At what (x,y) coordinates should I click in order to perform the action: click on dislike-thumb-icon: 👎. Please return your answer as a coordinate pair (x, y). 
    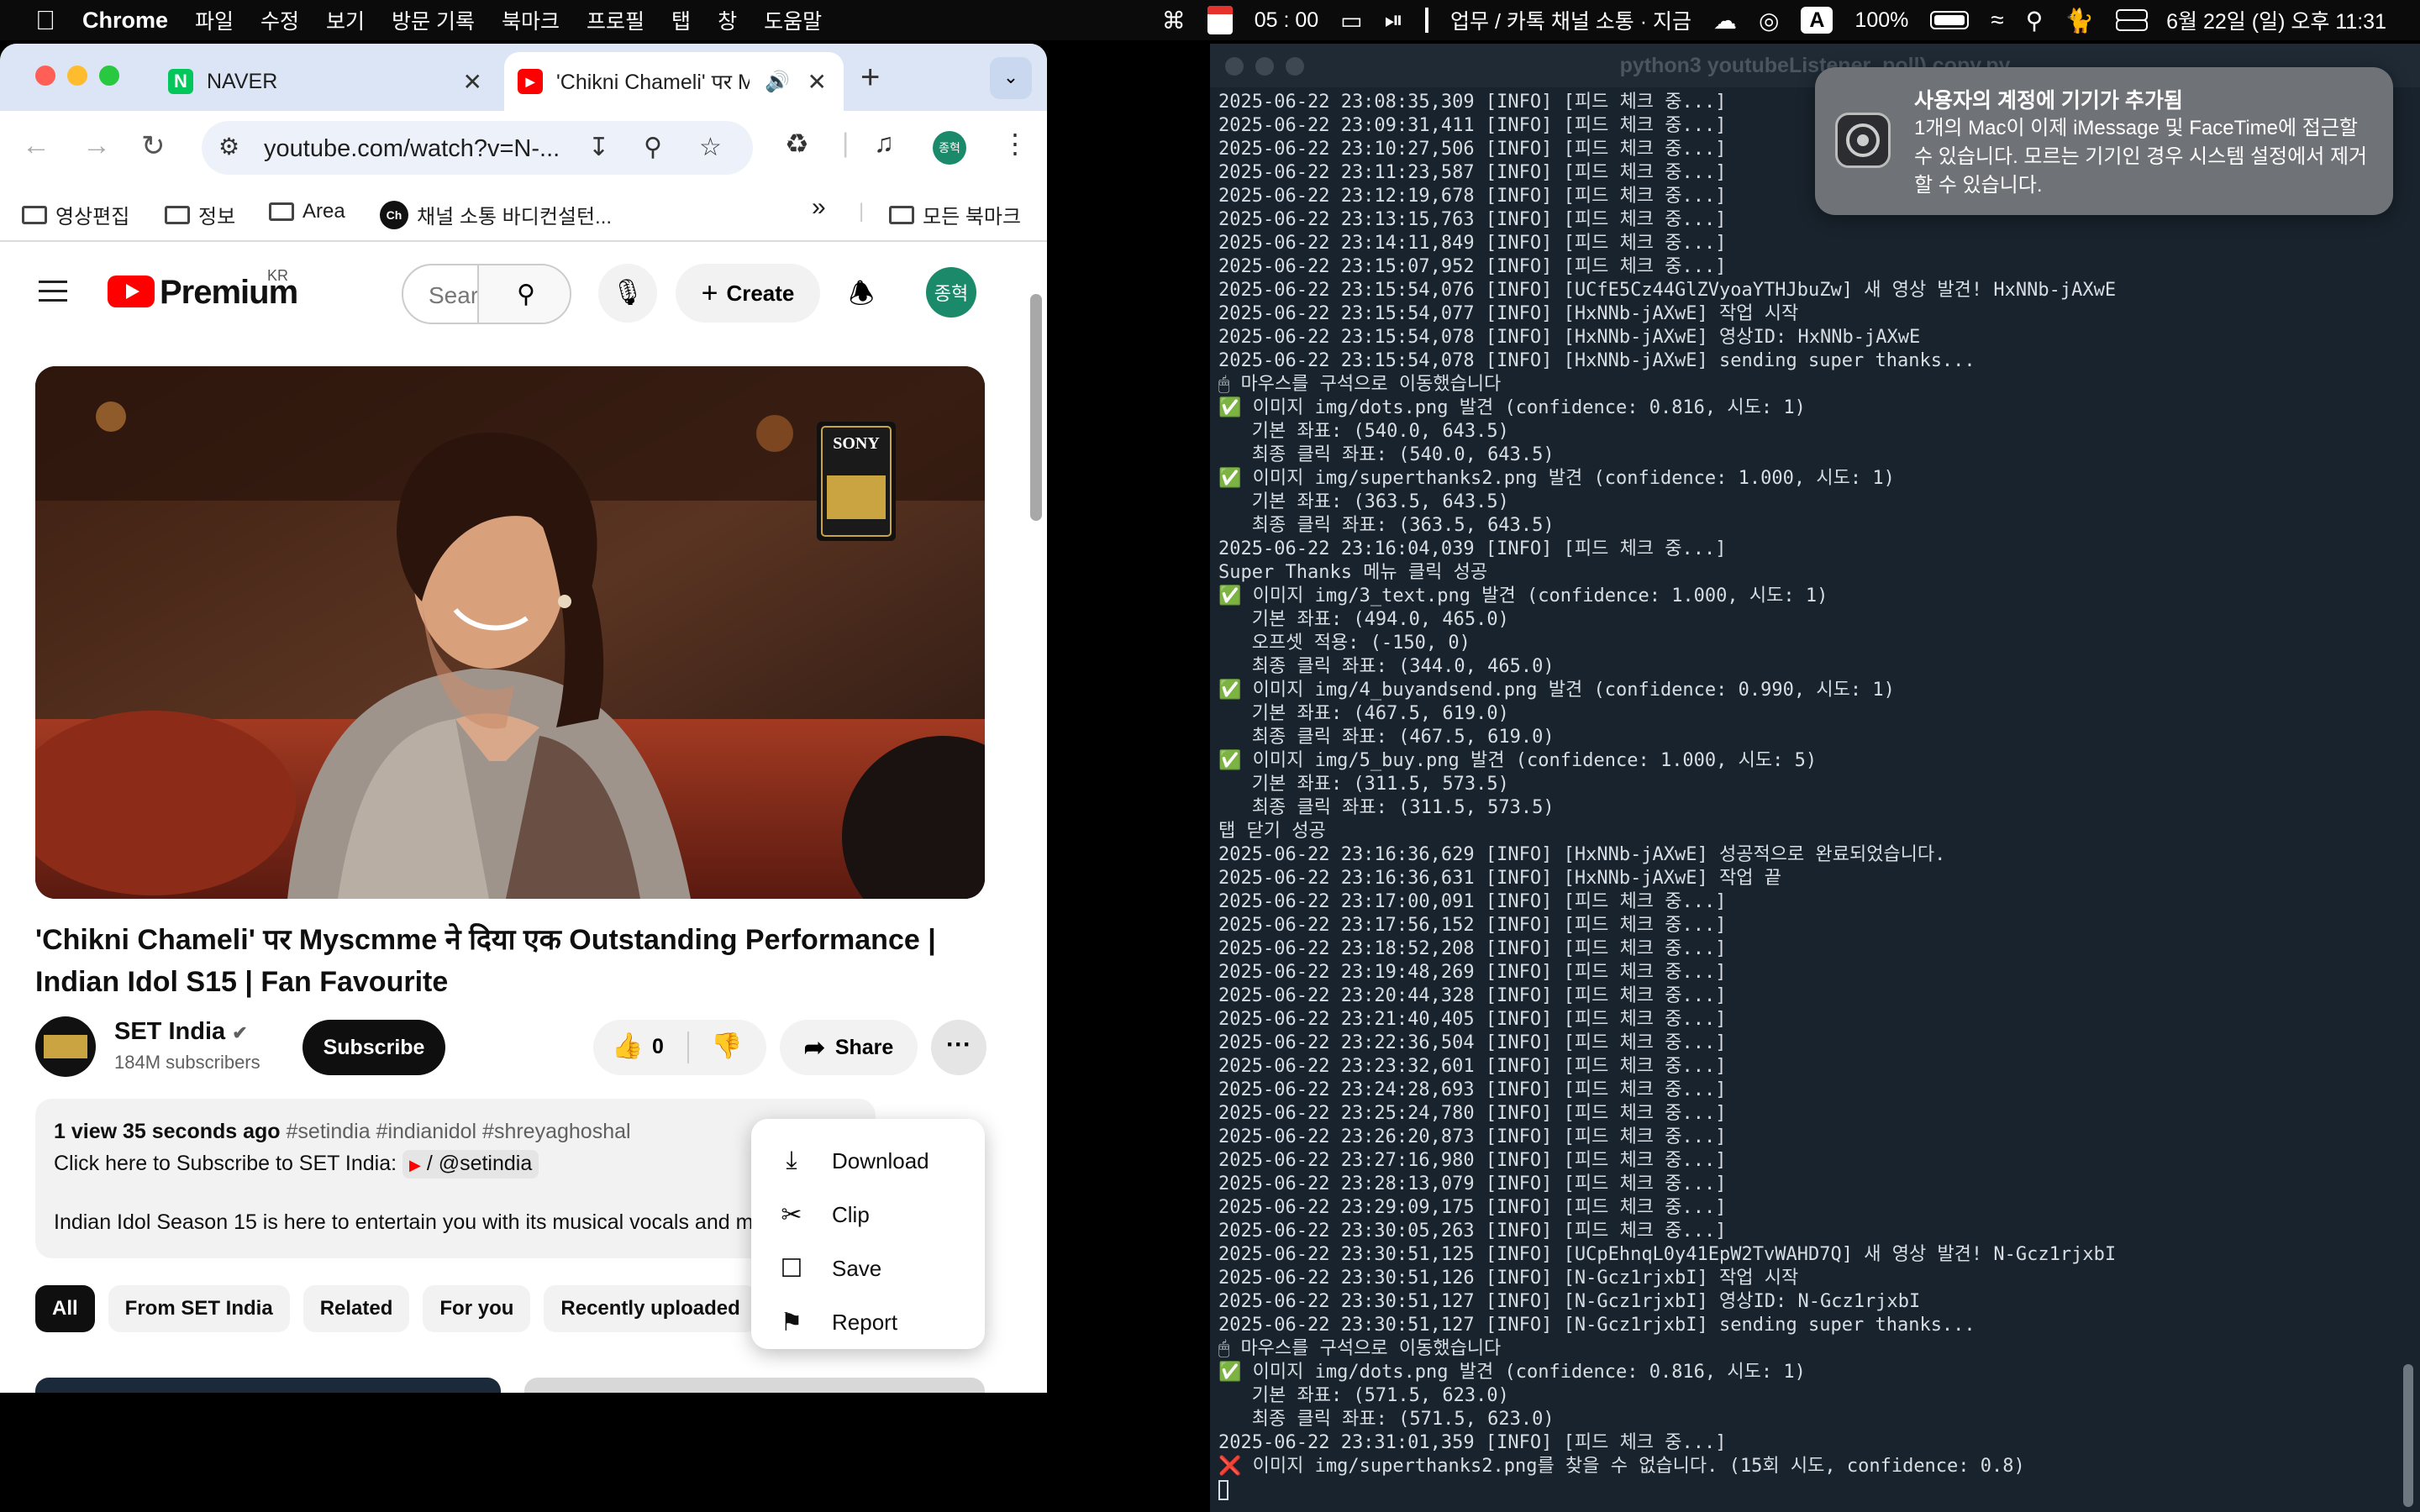
    Looking at the image, I should click on (726, 1046).